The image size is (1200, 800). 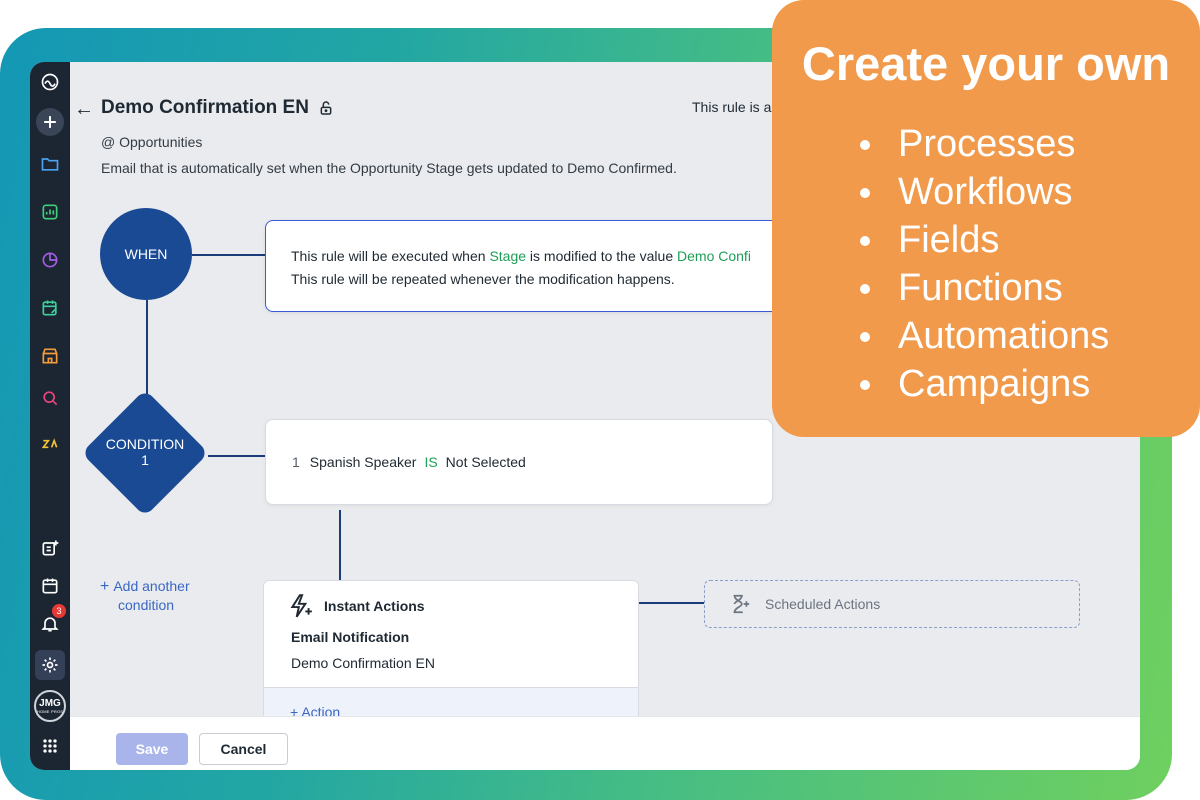 What do you see at coordinates (50, 308) in the screenshot?
I see `calendar-edit-icon` at bounding box center [50, 308].